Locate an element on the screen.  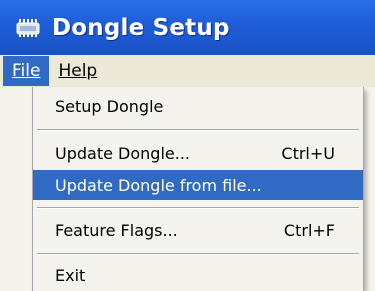
menu-file: File is located at coordinates (26, 71).